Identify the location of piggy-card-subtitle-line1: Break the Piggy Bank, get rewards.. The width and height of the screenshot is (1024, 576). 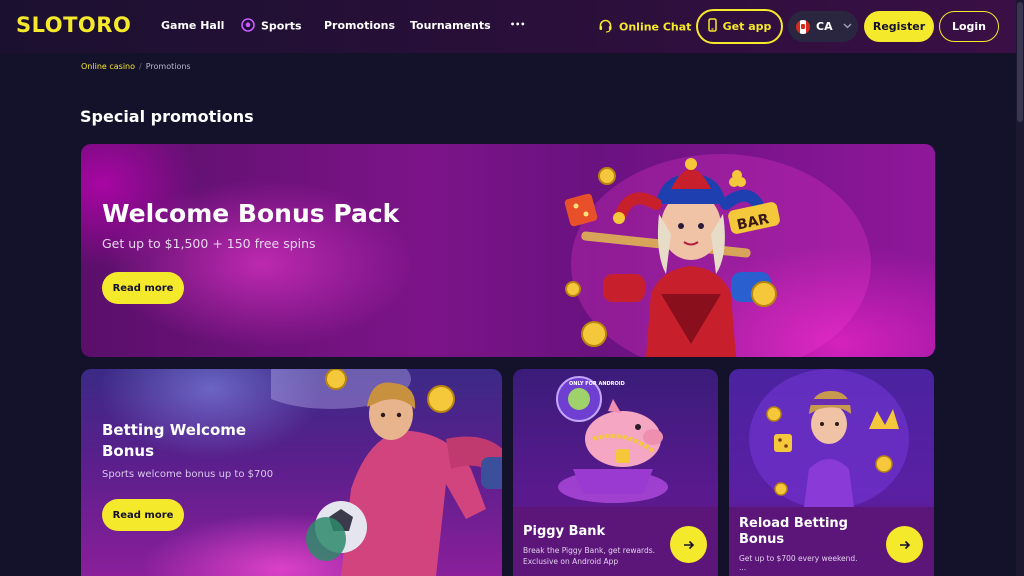
(589, 550).